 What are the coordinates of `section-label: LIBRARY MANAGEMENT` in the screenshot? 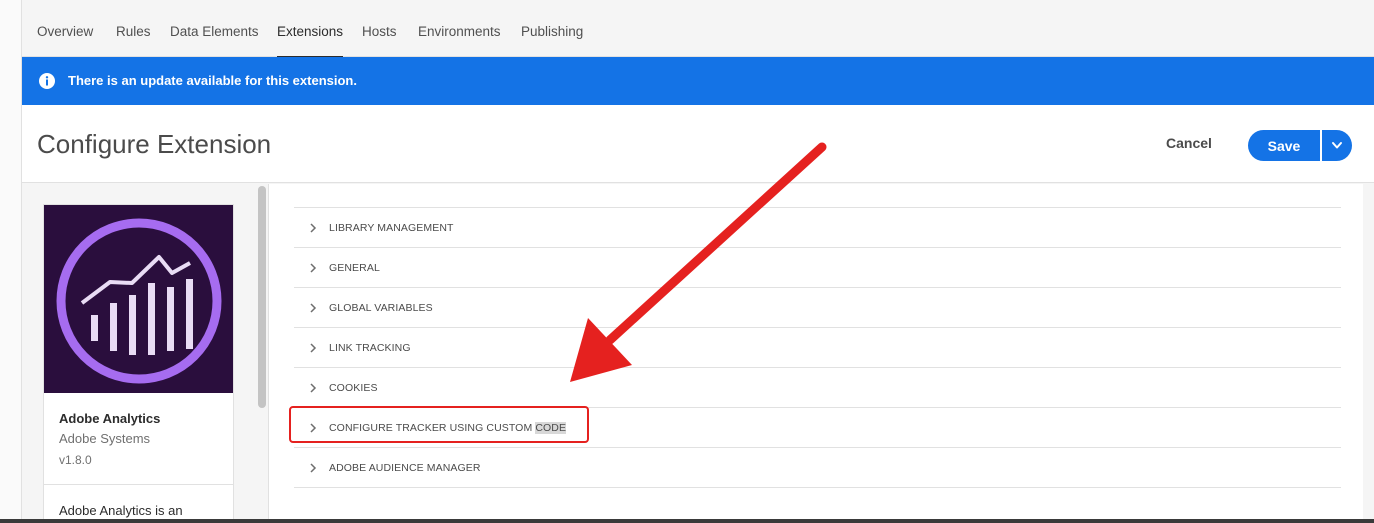 It's located at (391, 228).